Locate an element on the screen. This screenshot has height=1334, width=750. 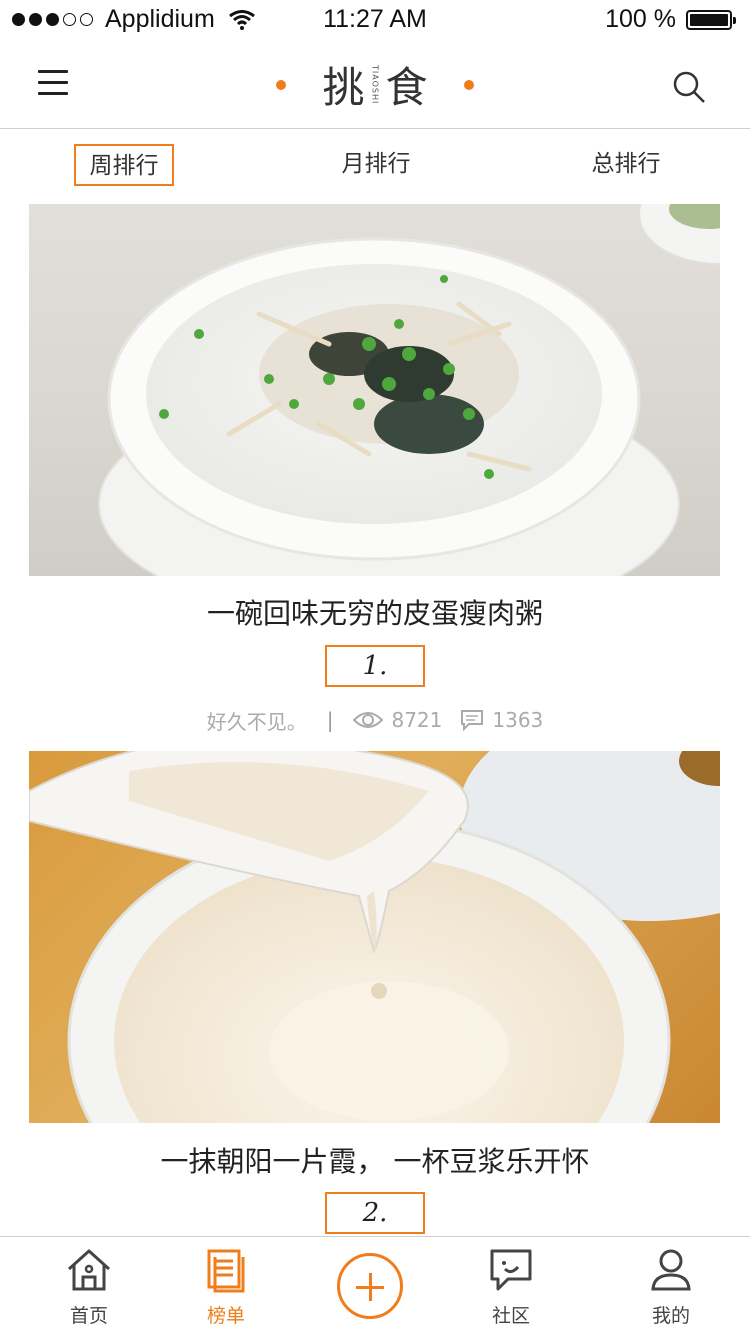
comment-count-value: 1363 is located at coordinates (518, 720).